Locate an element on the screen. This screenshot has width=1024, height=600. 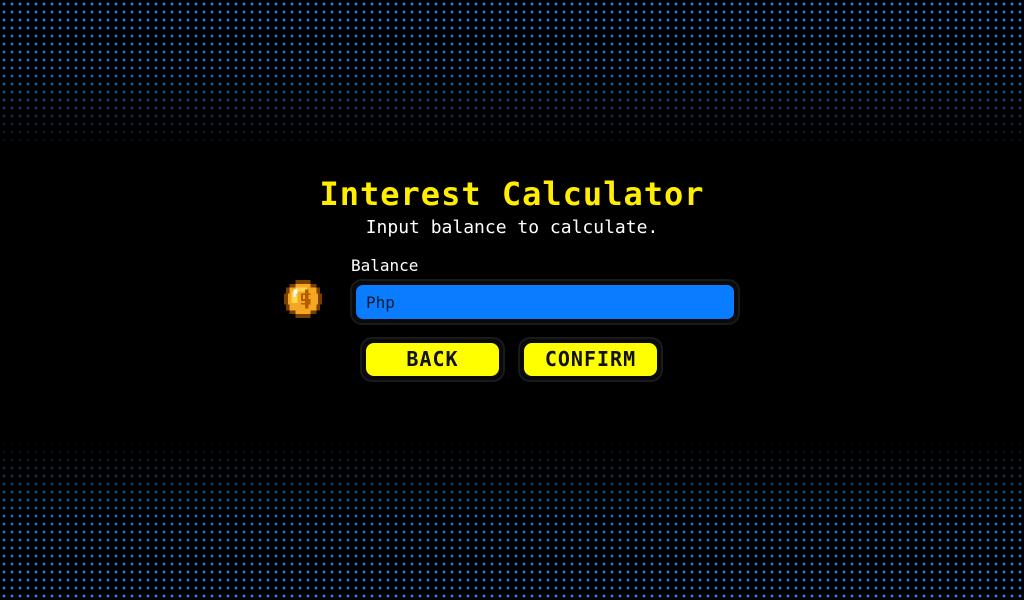
confirm-button: CONFIRM is located at coordinates (590, 359).